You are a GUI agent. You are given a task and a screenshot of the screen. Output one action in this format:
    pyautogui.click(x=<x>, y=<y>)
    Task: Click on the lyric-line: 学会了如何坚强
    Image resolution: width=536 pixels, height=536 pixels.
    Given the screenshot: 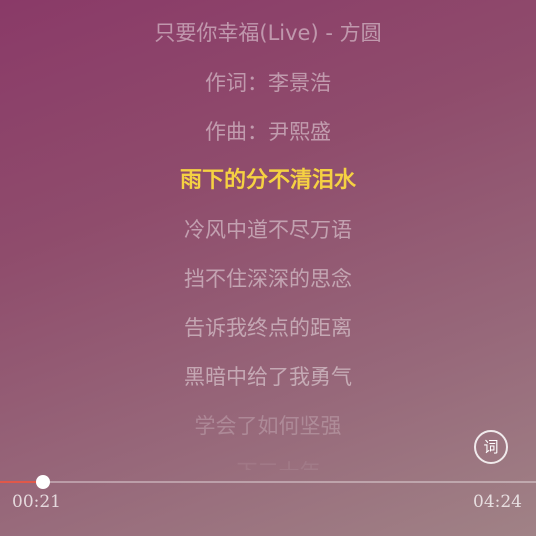 What is the action you would take?
    pyautogui.click(x=268, y=426)
    